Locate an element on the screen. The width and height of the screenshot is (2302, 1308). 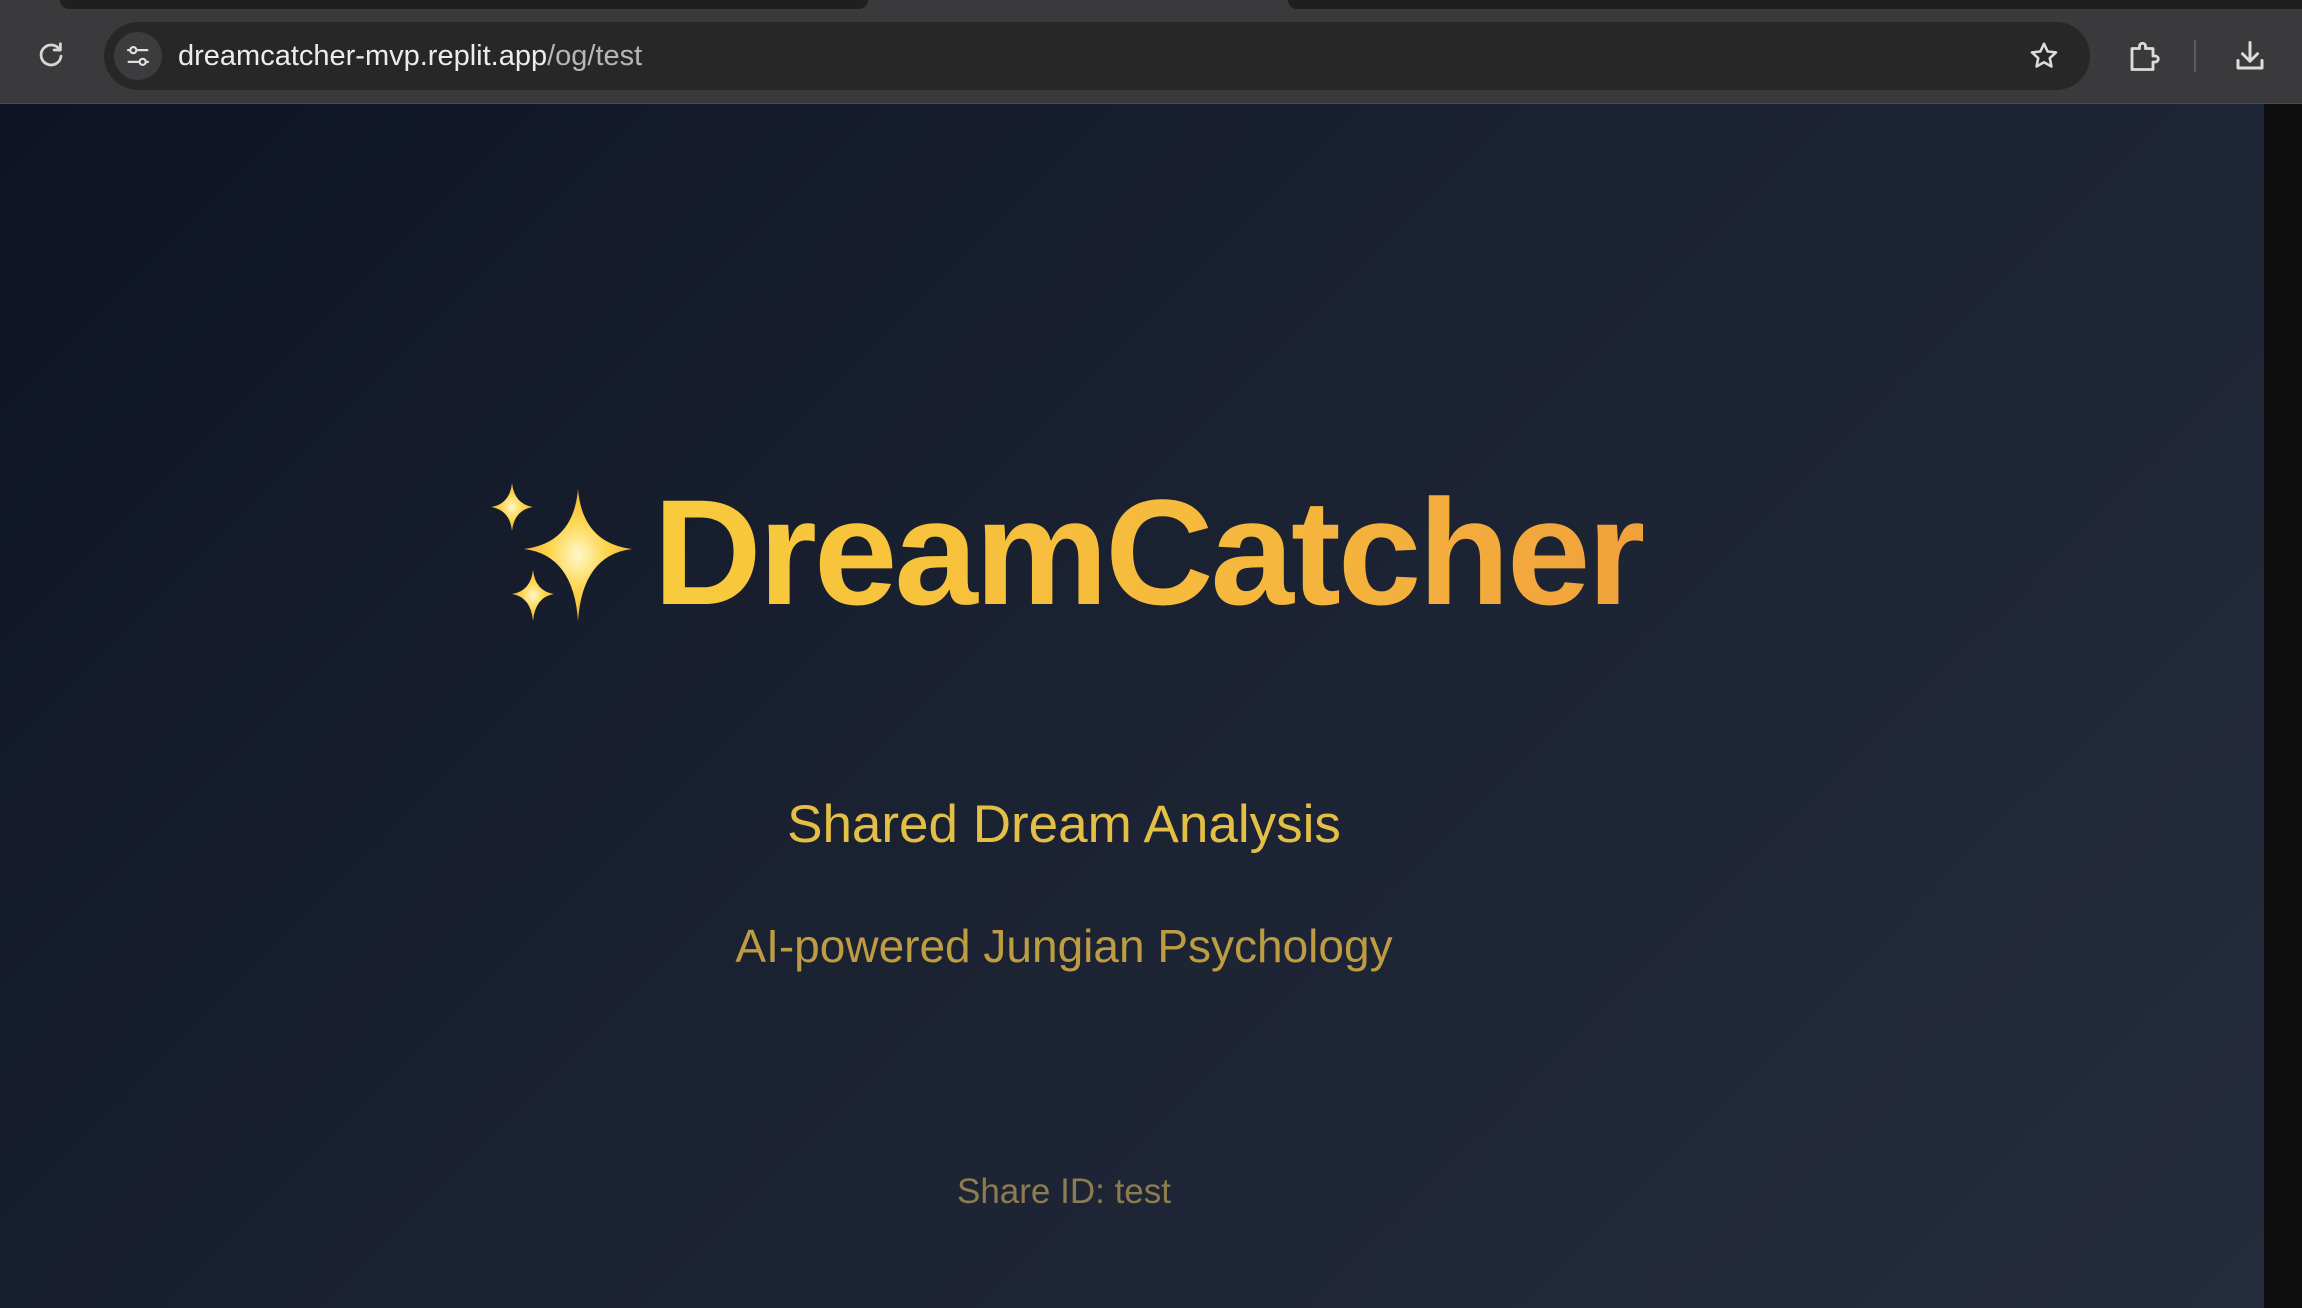
url-text: dreamcatcher-mvp.replit.app/og/test is located at coordinates (410, 56).